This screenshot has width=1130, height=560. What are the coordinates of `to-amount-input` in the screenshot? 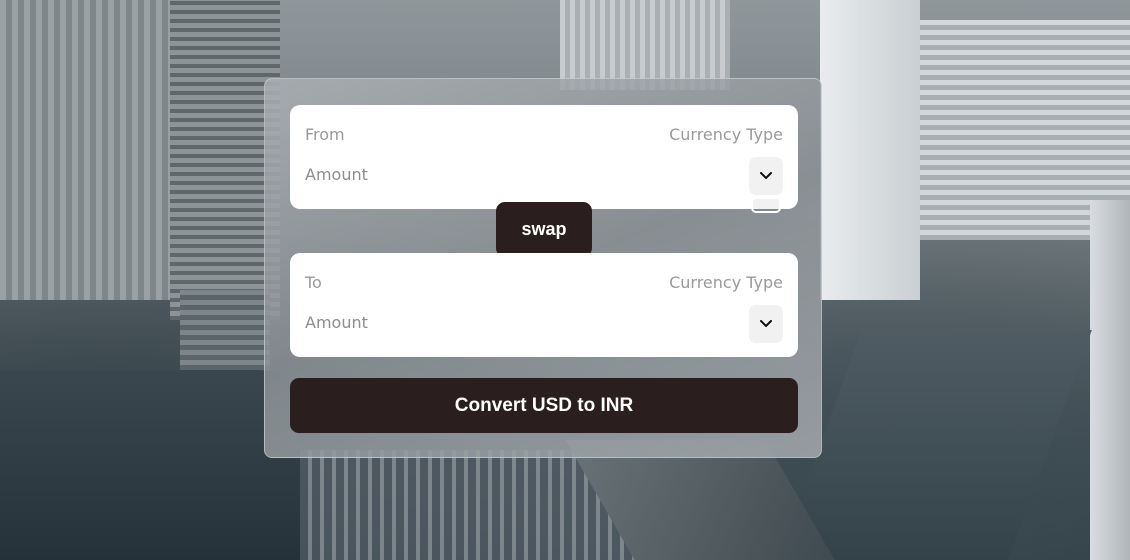 It's located at (455, 322).